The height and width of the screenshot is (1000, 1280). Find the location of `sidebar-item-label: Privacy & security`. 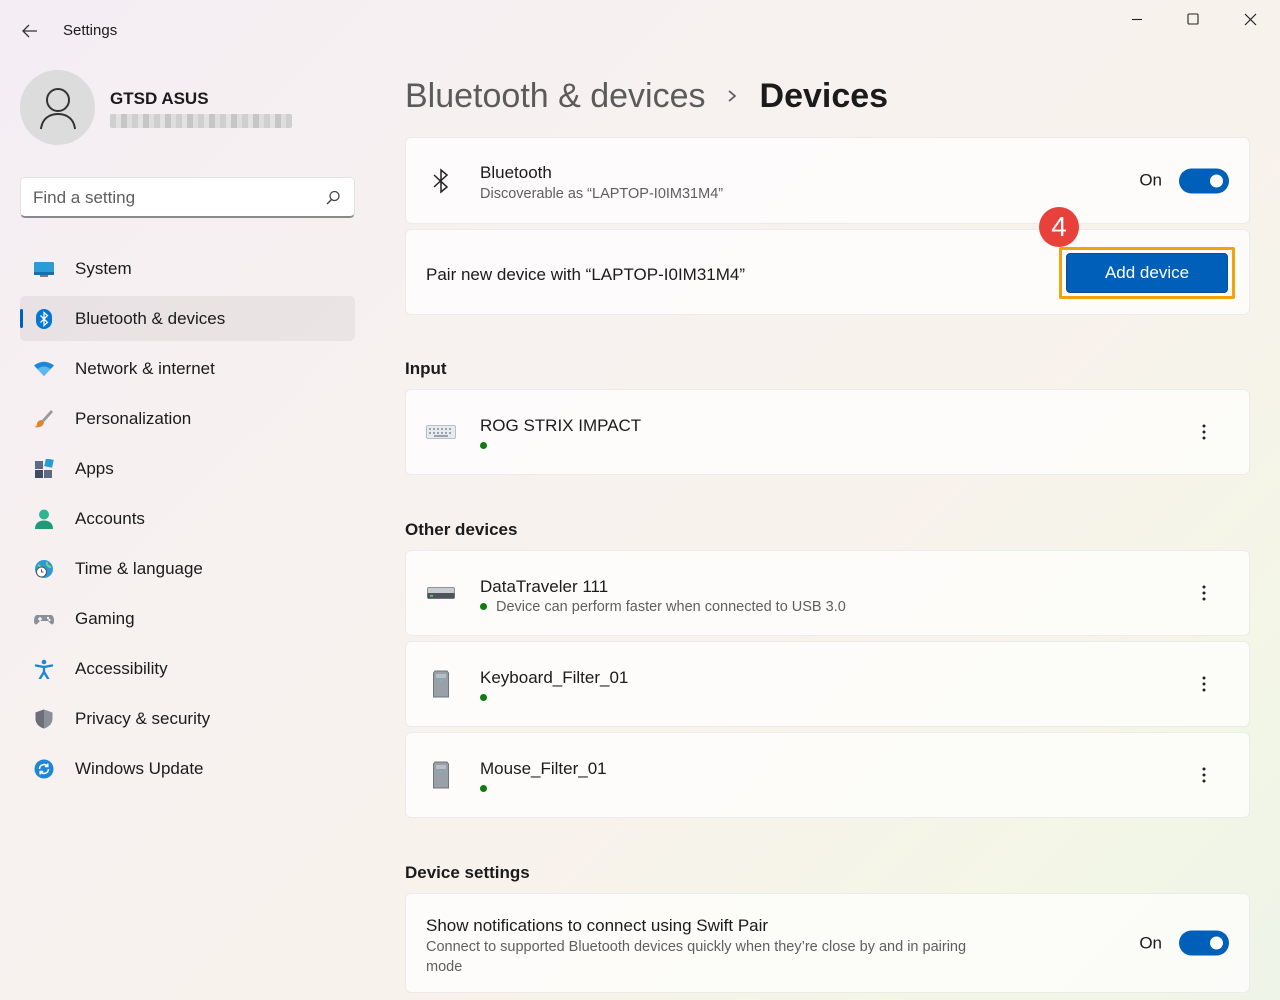

sidebar-item-label: Privacy & security is located at coordinates (143, 718).